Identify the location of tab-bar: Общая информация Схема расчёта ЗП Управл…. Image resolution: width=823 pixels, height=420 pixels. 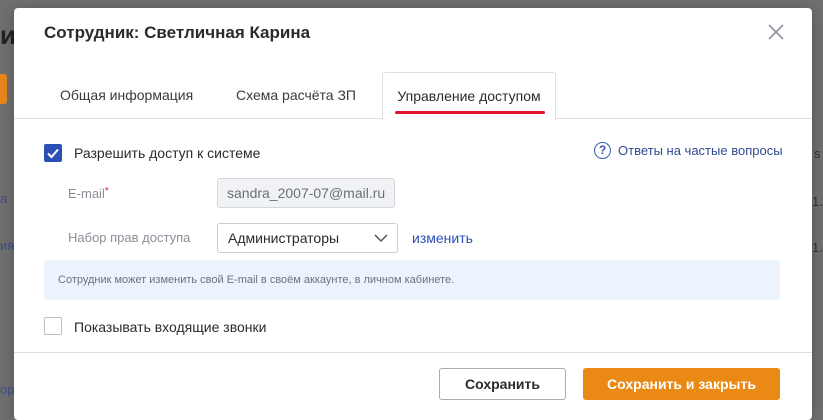
(413, 96).